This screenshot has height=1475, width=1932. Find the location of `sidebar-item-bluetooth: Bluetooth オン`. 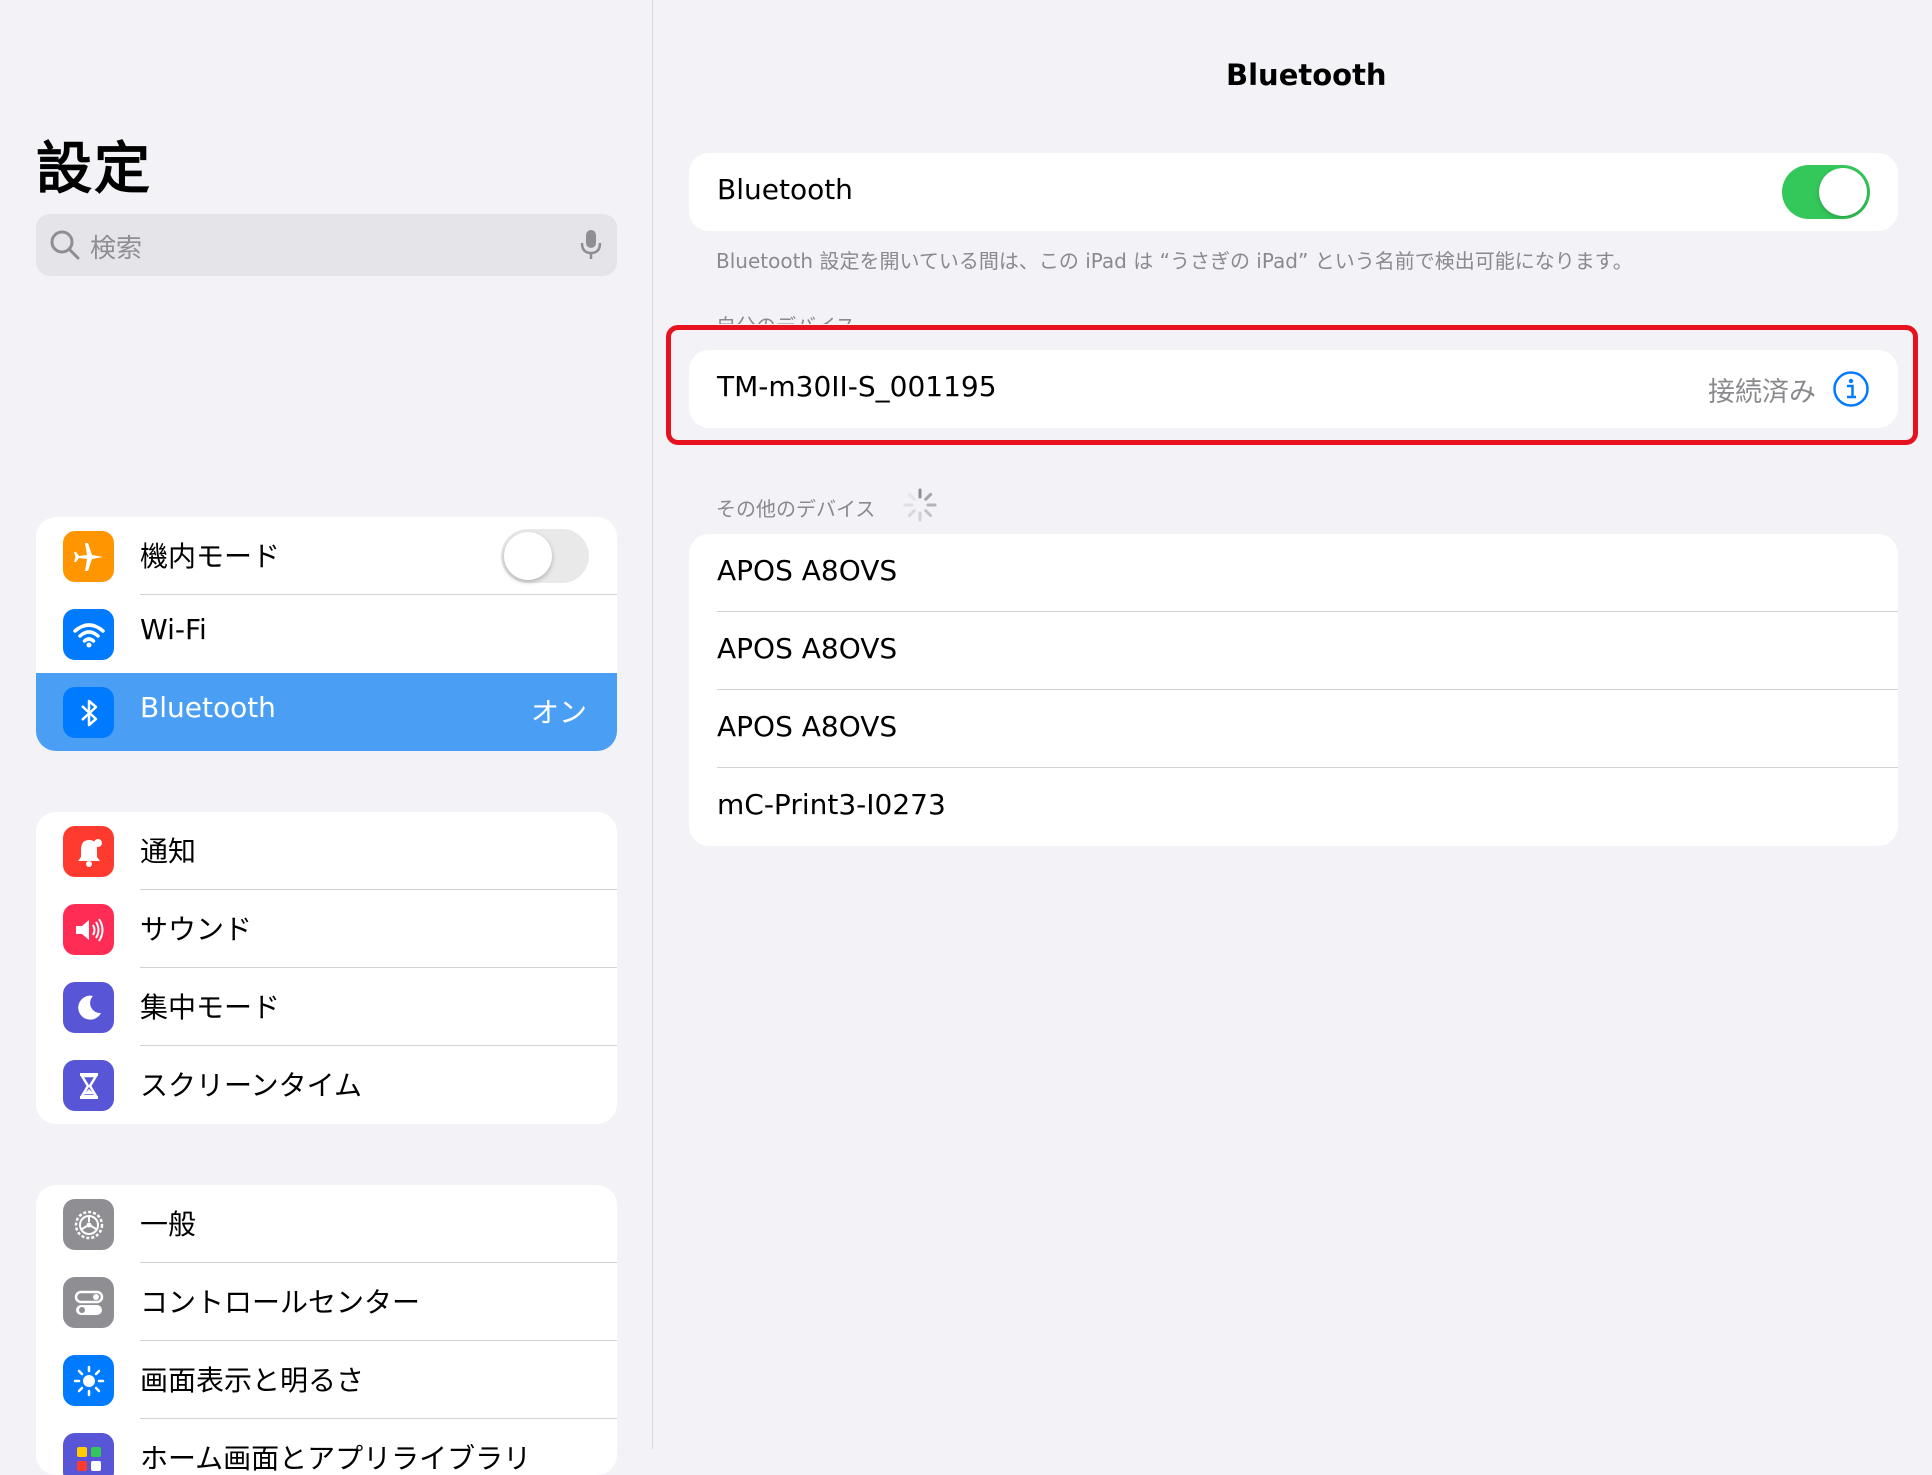

sidebar-item-bluetooth: Bluetooth オン is located at coordinates (326, 712).